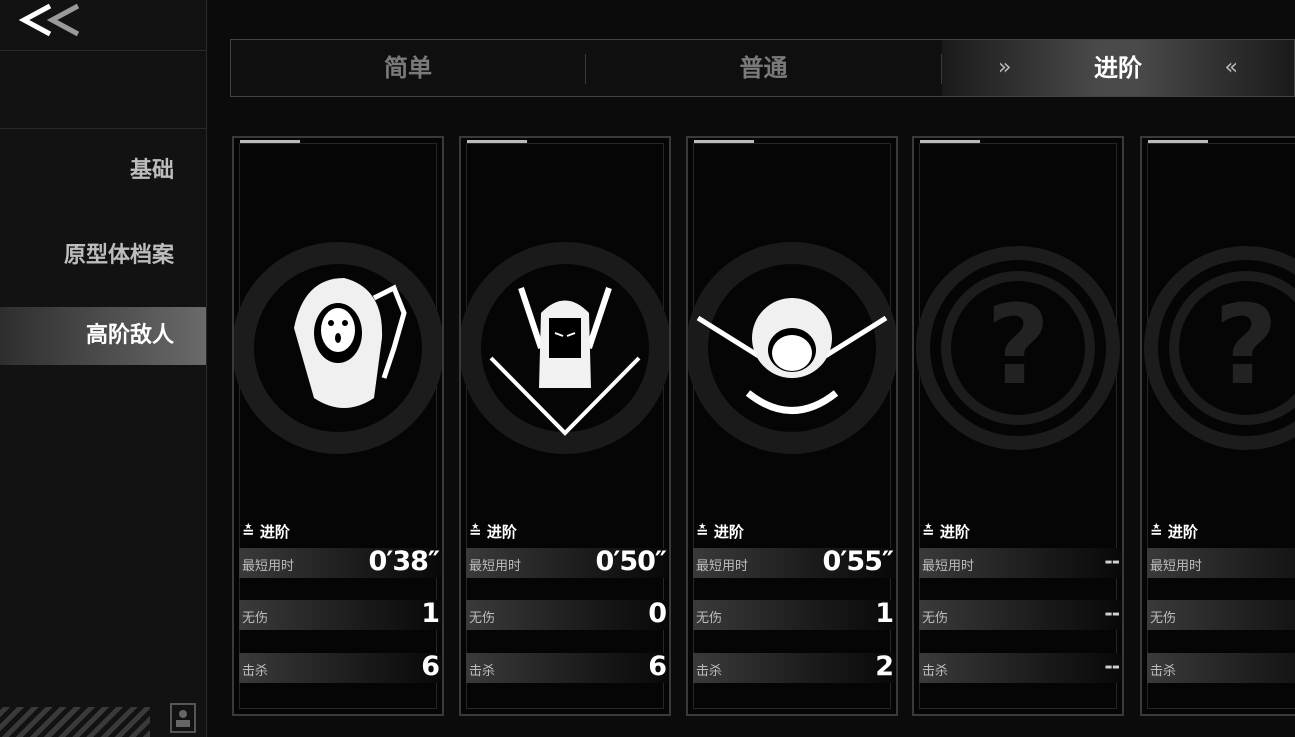 Image resolution: width=1295 pixels, height=737 pixels. Describe the element at coordinates (119, 253) in the screenshot. I see `sidebar-item-prototype-archive: 原型体档案` at that location.